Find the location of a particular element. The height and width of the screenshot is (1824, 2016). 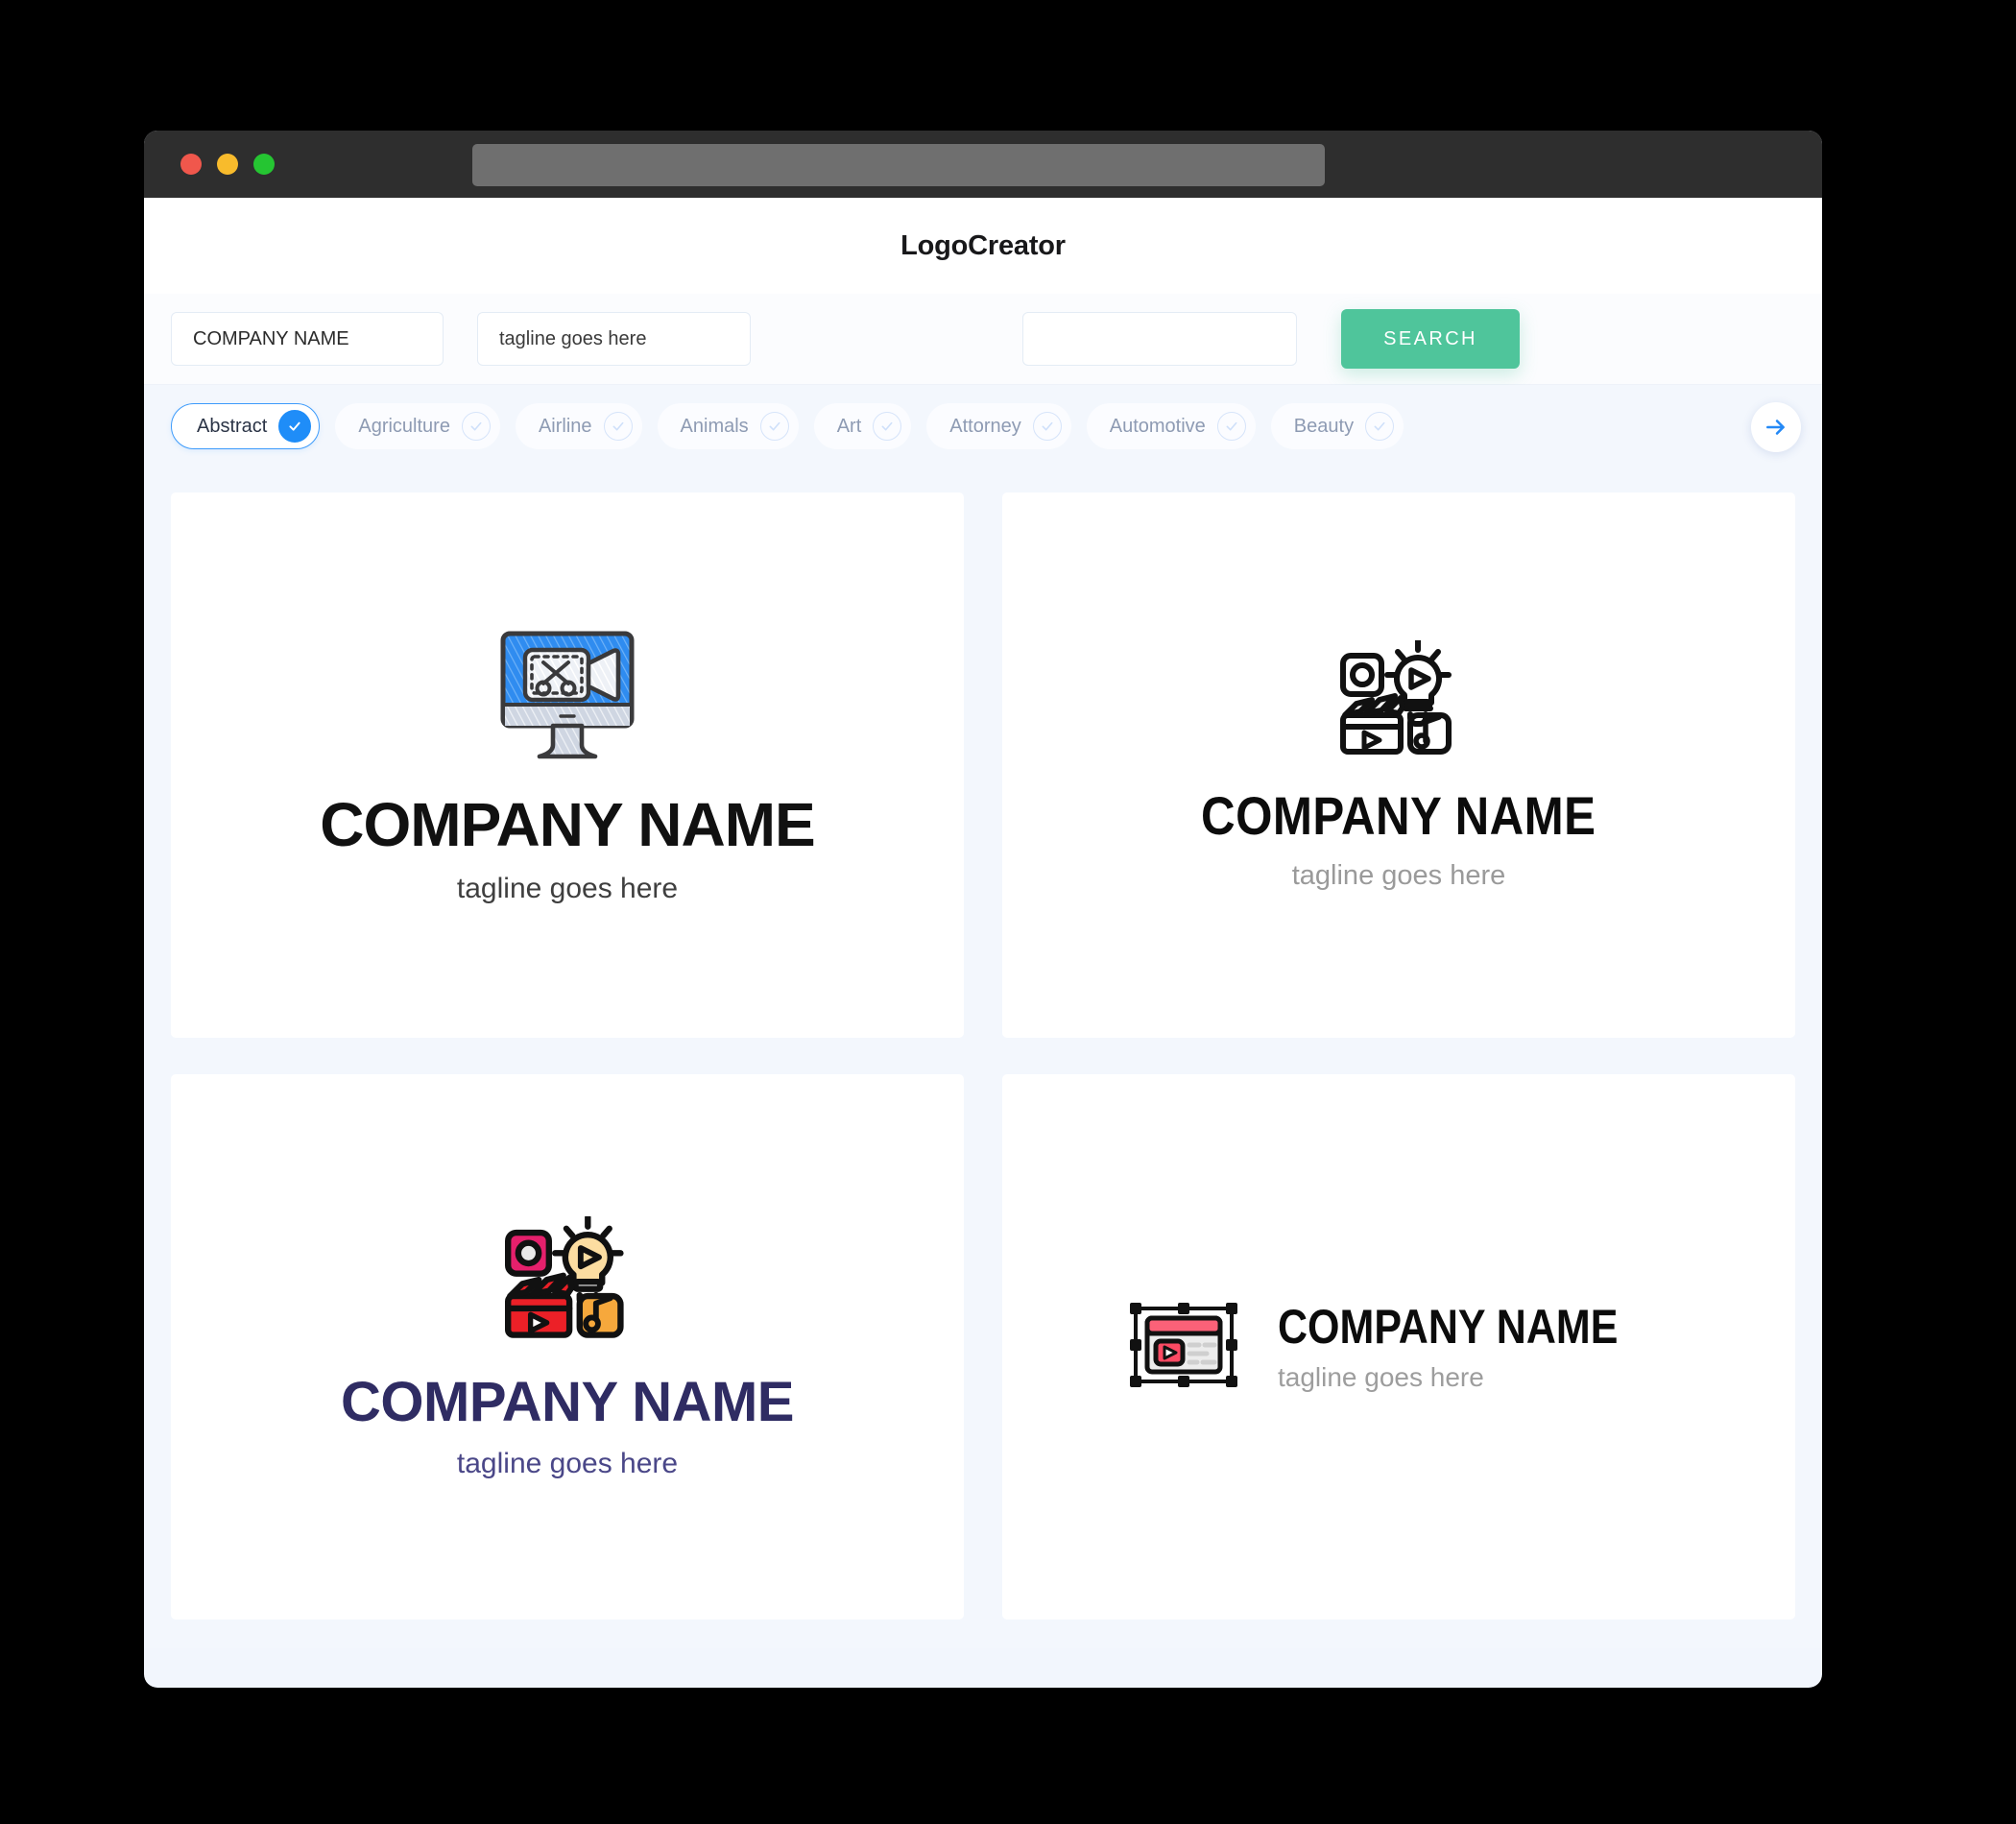

maximize-button is located at coordinates (264, 164).